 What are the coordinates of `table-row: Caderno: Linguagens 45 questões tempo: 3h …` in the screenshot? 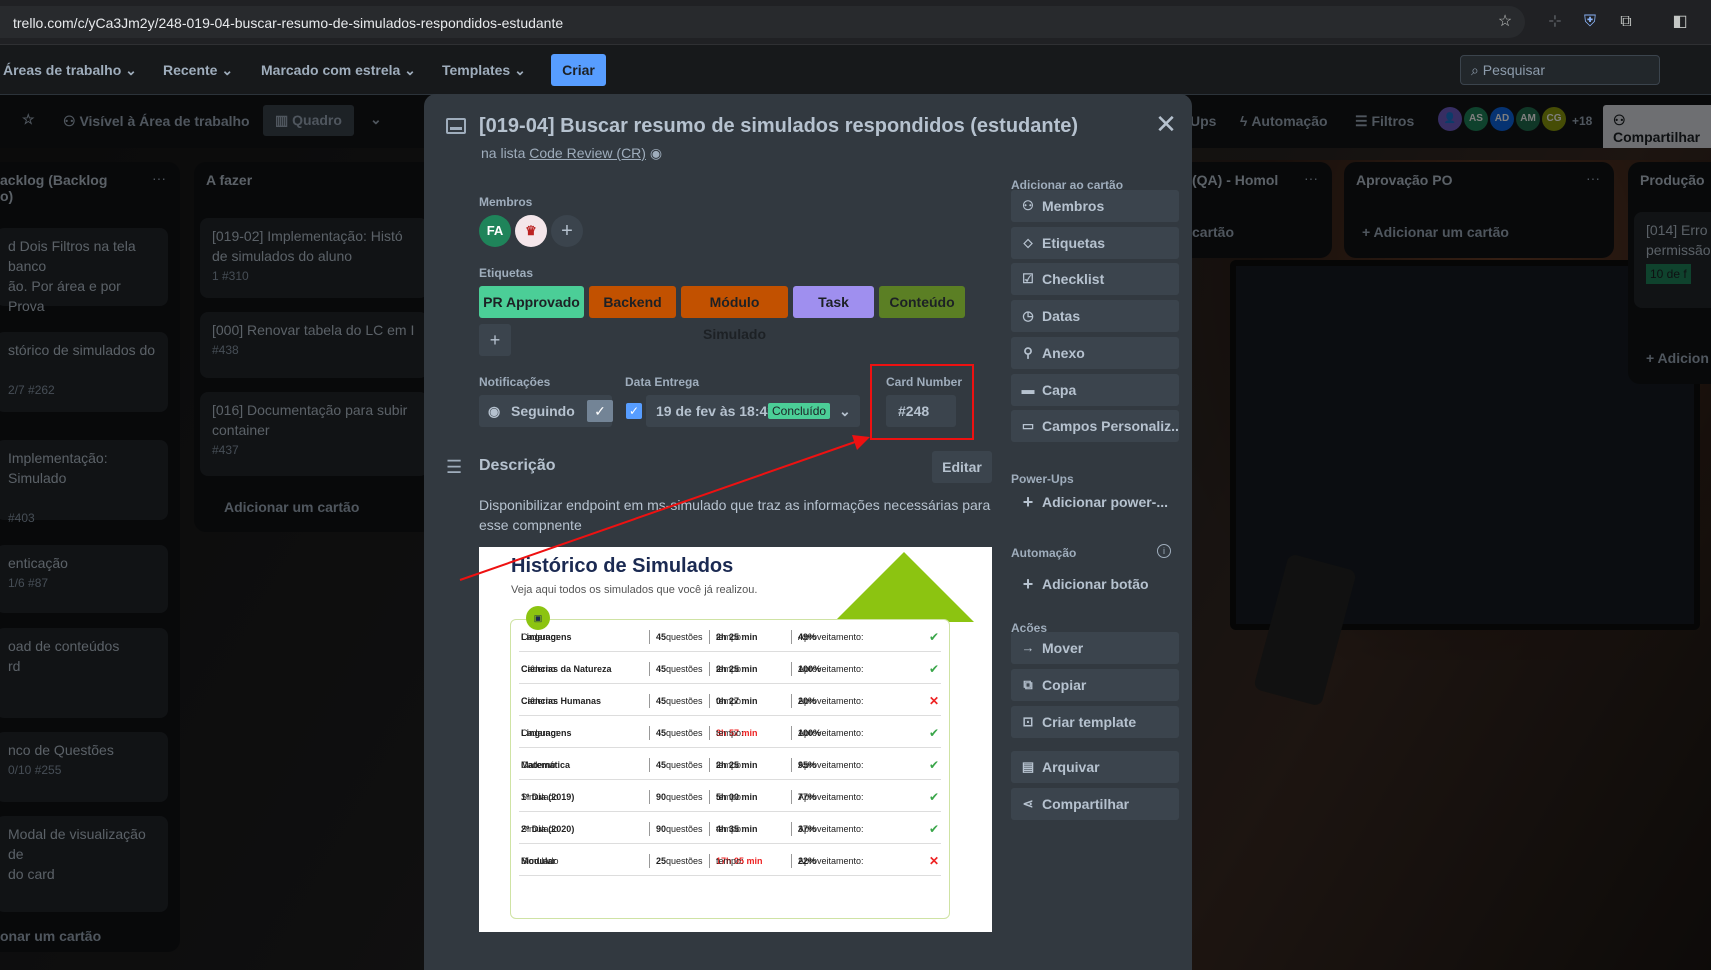 It's located at (730, 733).